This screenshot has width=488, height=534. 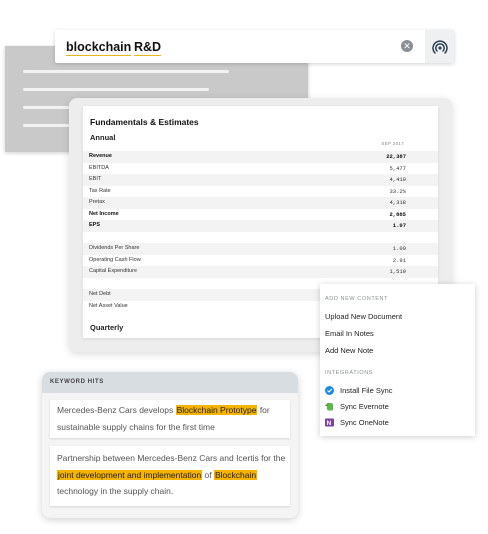 I want to click on row-label: EBITDA, so click(x=99, y=167).